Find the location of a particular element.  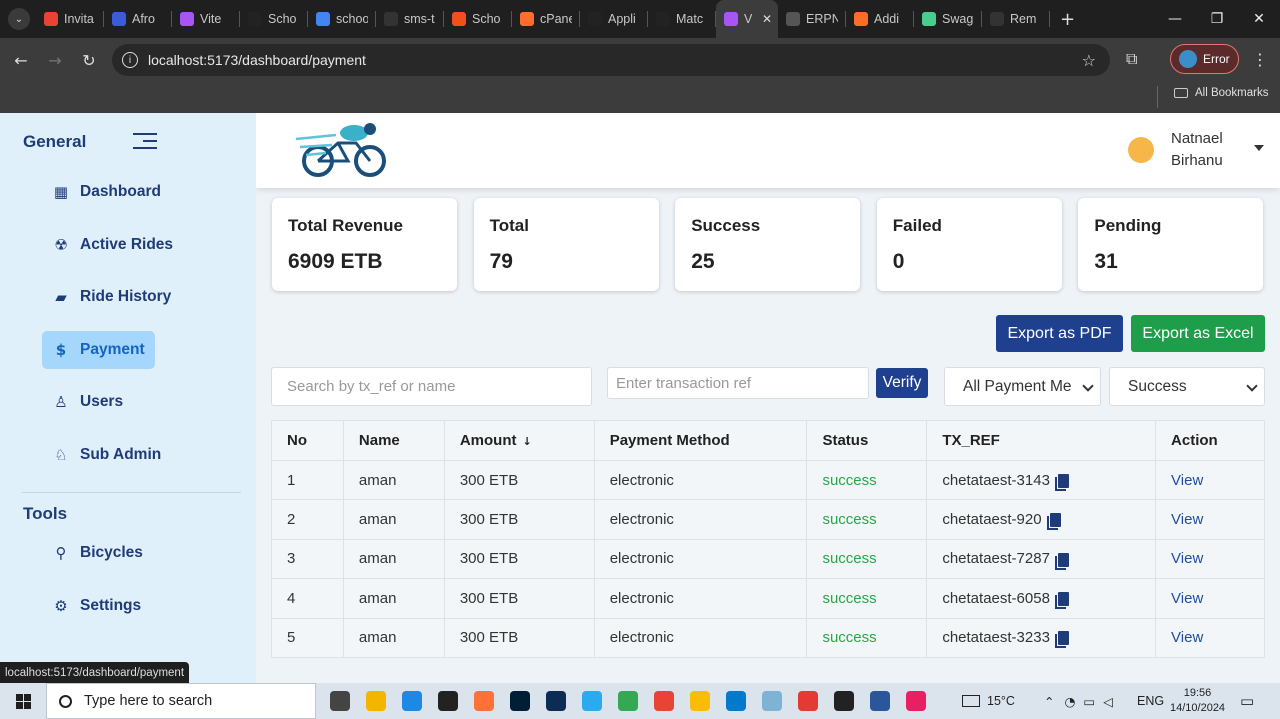

browser-tab: ERPN is located at coordinates (812, 19).